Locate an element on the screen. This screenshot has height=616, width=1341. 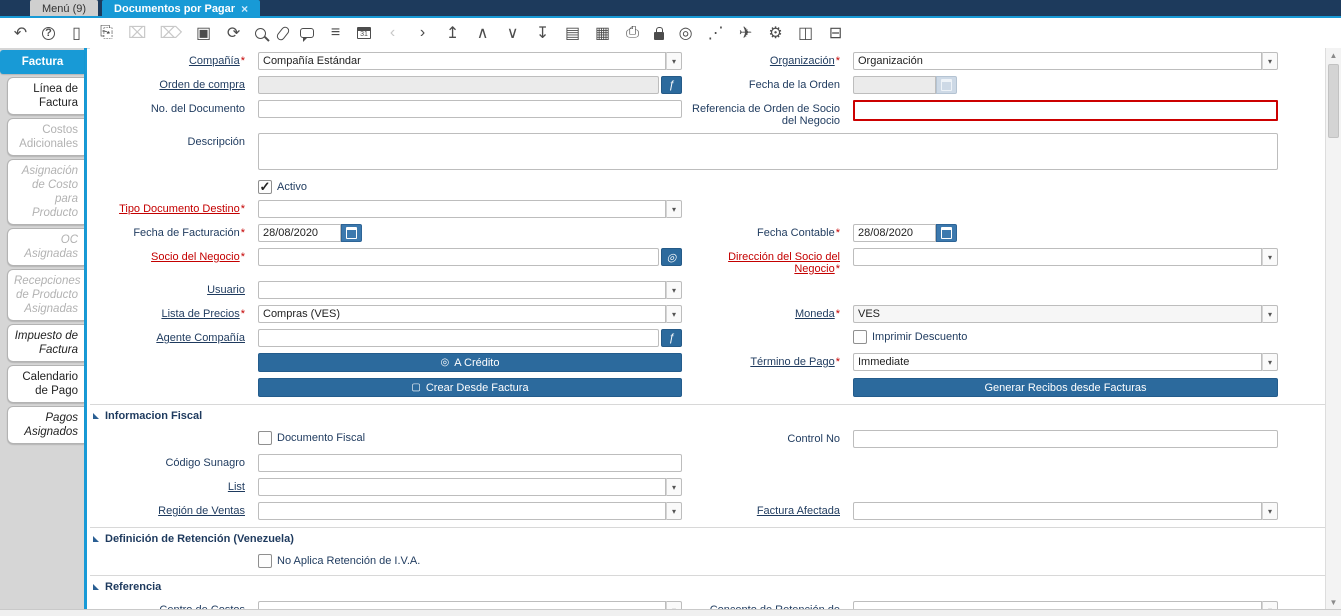
direccion-socio-input is located at coordinates (1057, 257).